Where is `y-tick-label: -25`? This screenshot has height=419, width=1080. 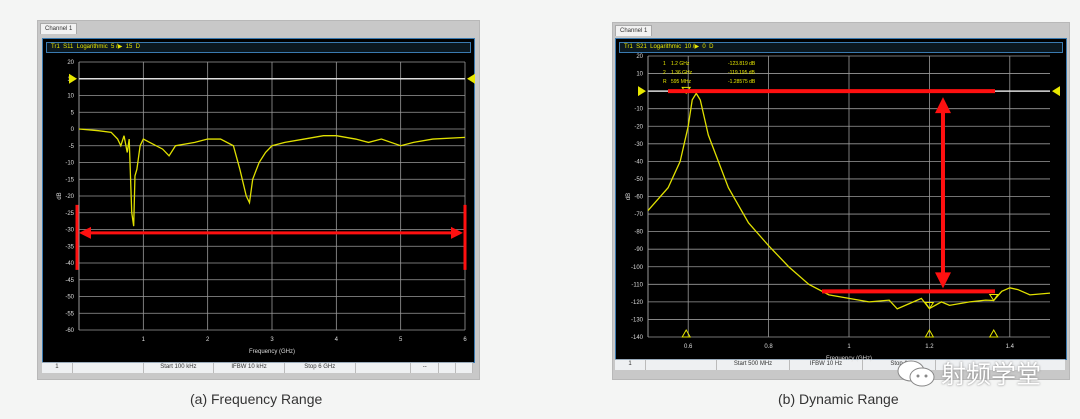 y-tick-label: -25 is located at coordinates (69, 214).